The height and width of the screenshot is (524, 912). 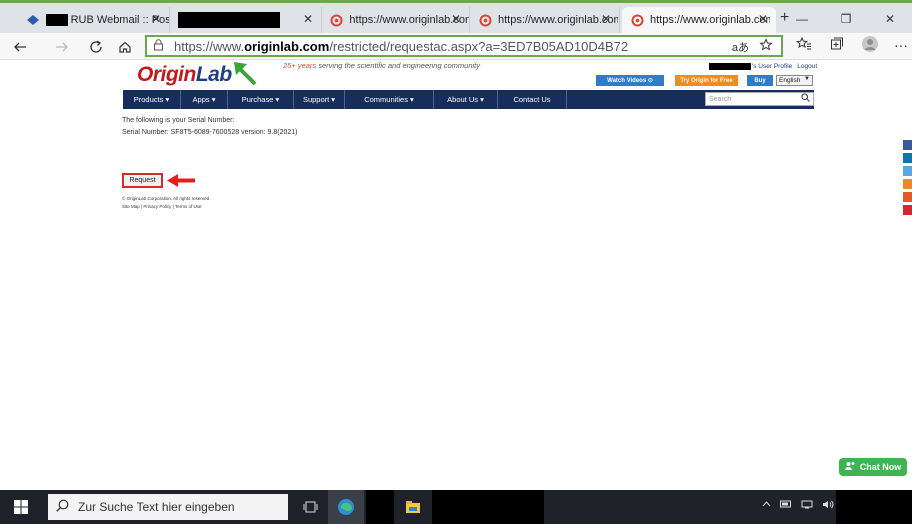 I want to click on chat-people-icon, so click(x=850, y=467).